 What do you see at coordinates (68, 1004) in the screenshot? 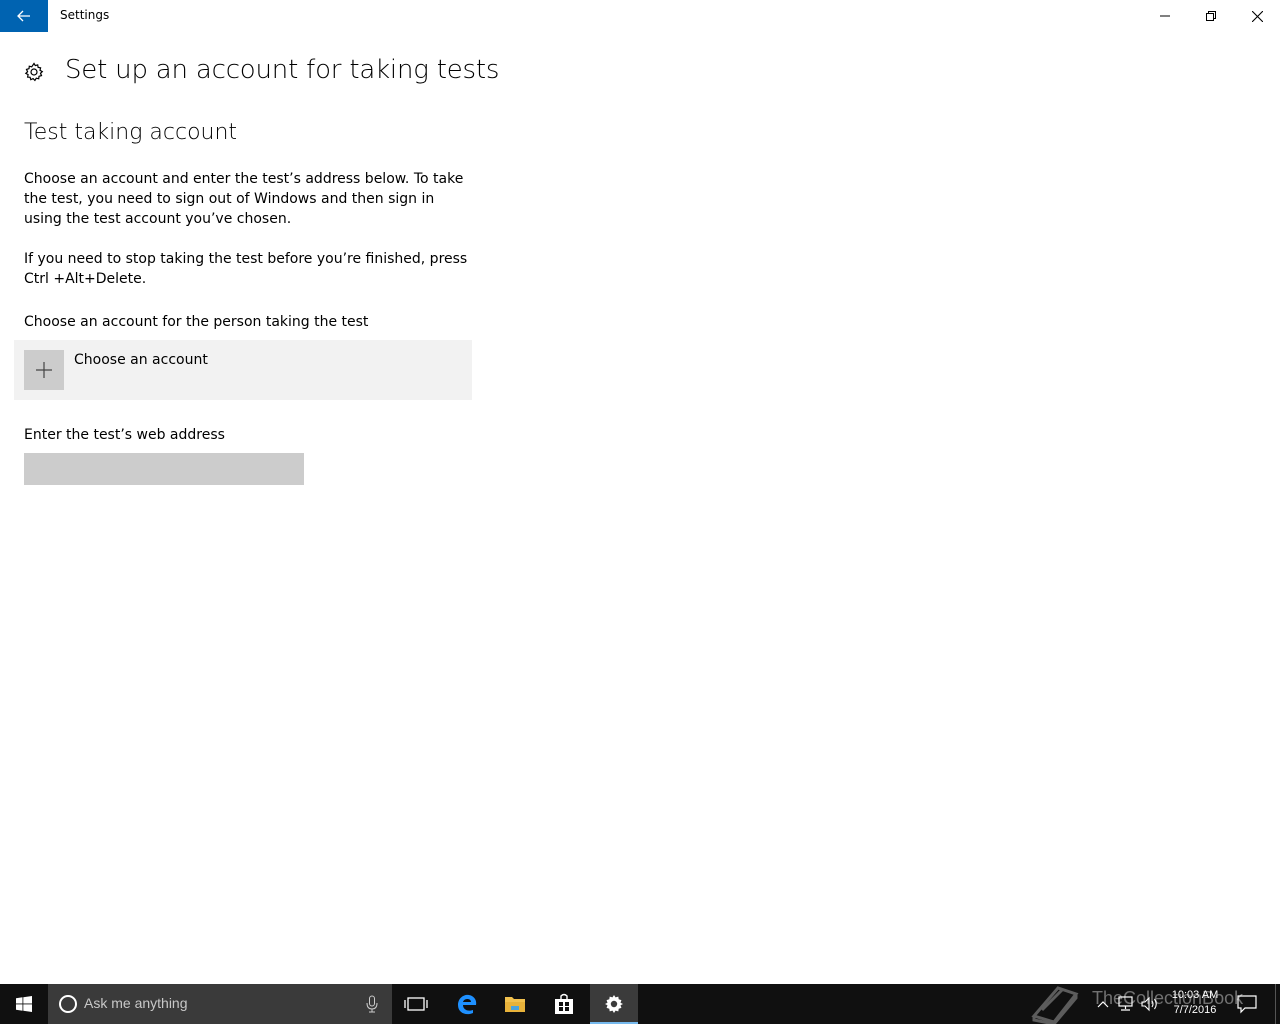
I see `cortana-icon` at bounding box center [68, 1004].